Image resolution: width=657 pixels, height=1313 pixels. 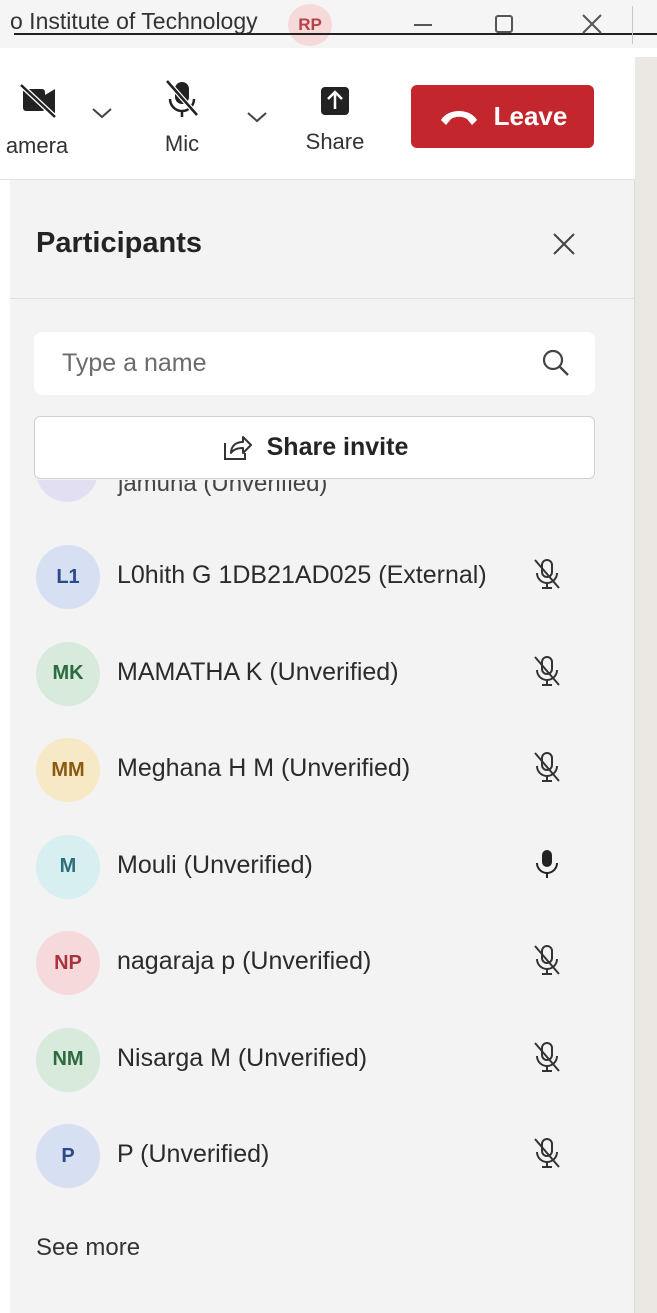 What do you see at coordinates (530, 116) in the screenshot?
I see `leave-label: Leave` at bounding box center [530, 116].